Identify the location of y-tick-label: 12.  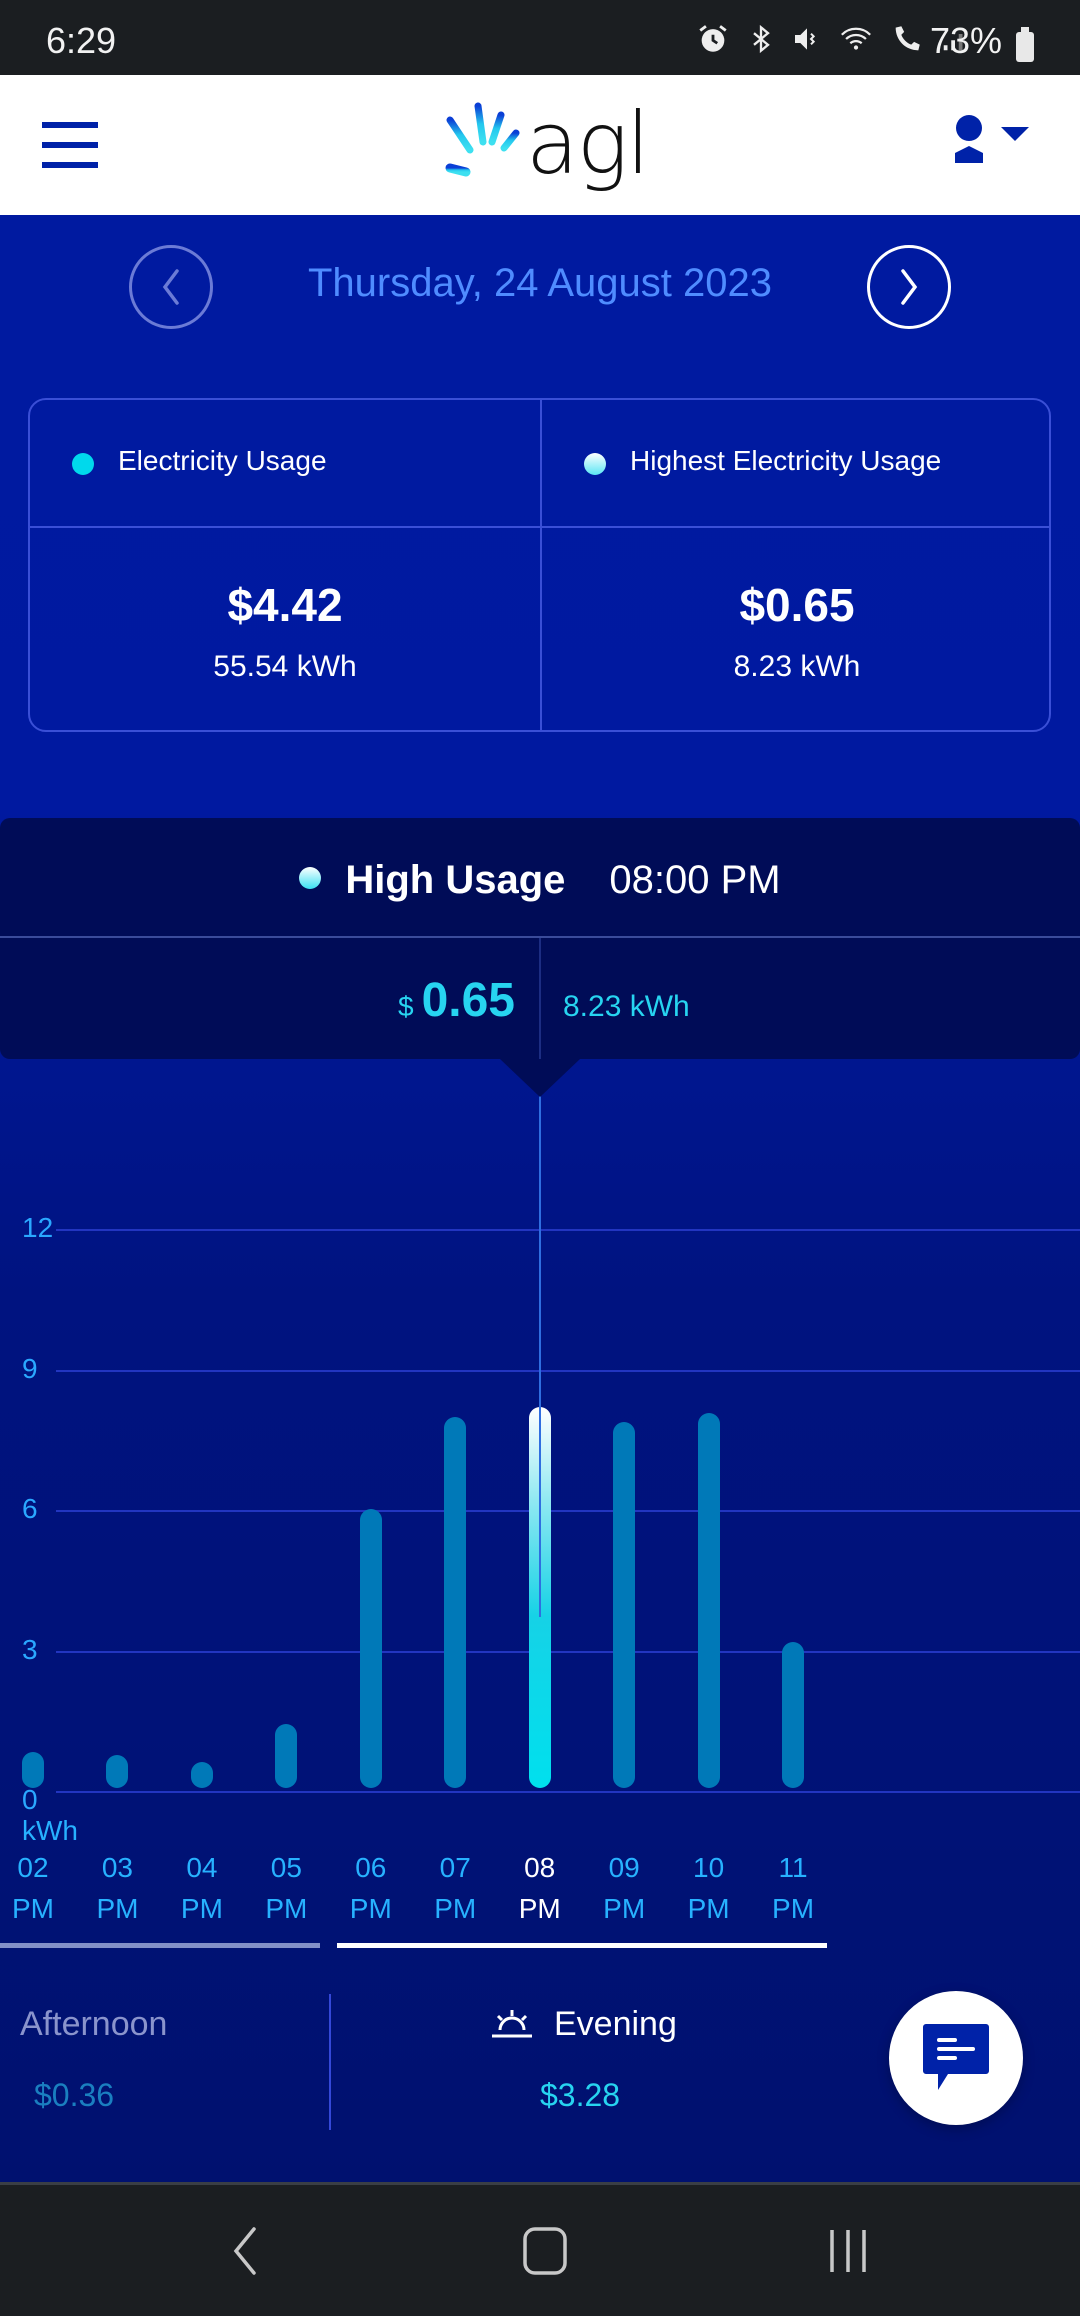
(38, 1227).